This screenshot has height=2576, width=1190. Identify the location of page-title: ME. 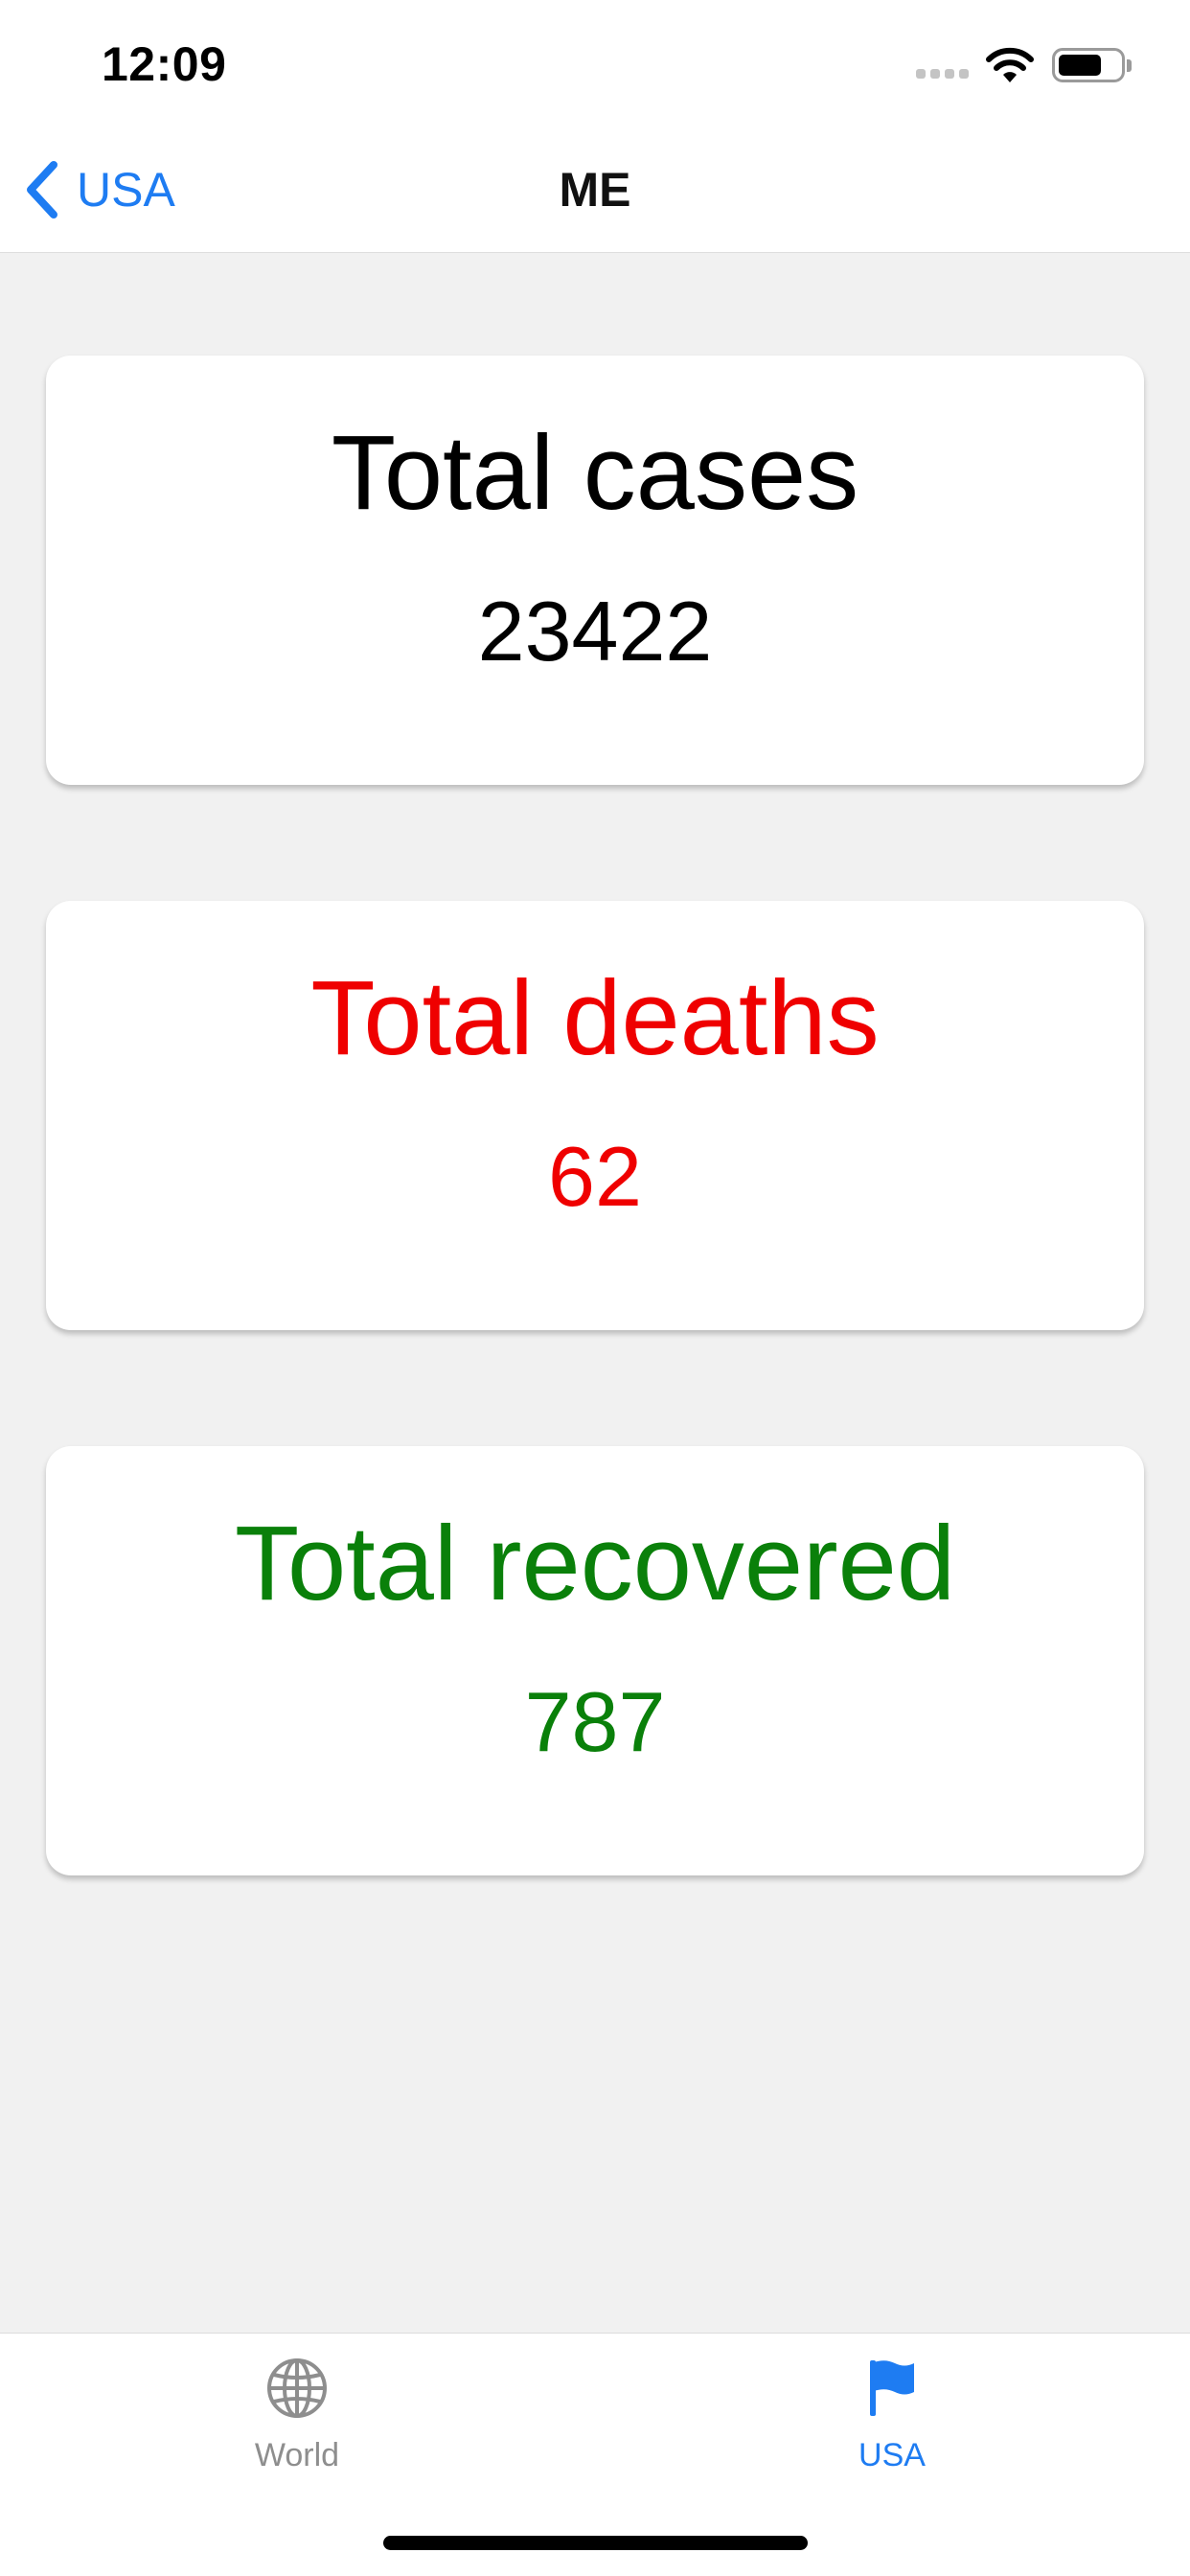
(595, 190).